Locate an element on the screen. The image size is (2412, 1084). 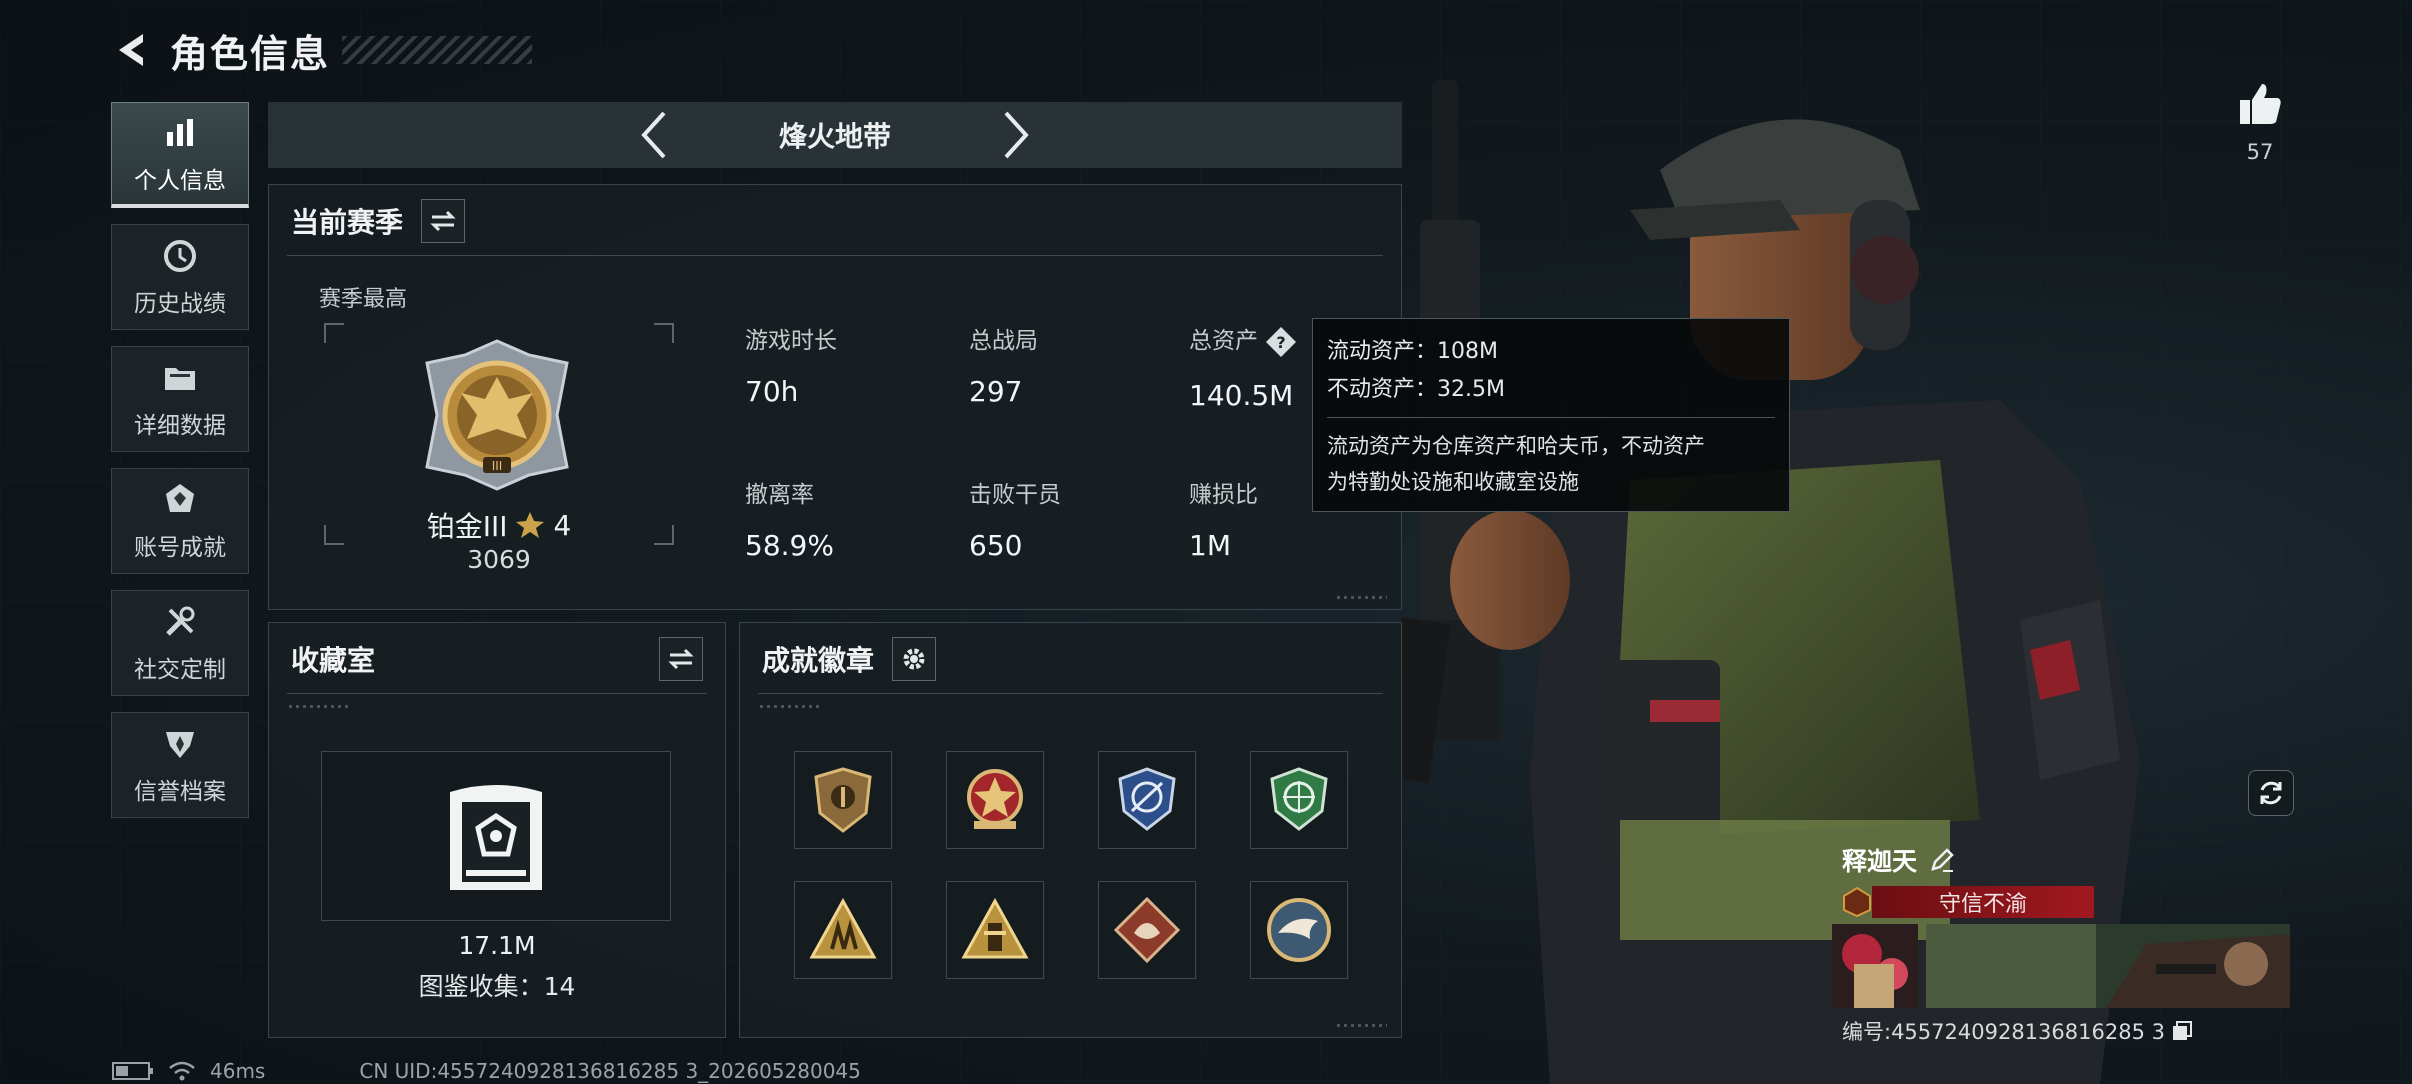
history-clock-icon is located at coordinates (180, 256).